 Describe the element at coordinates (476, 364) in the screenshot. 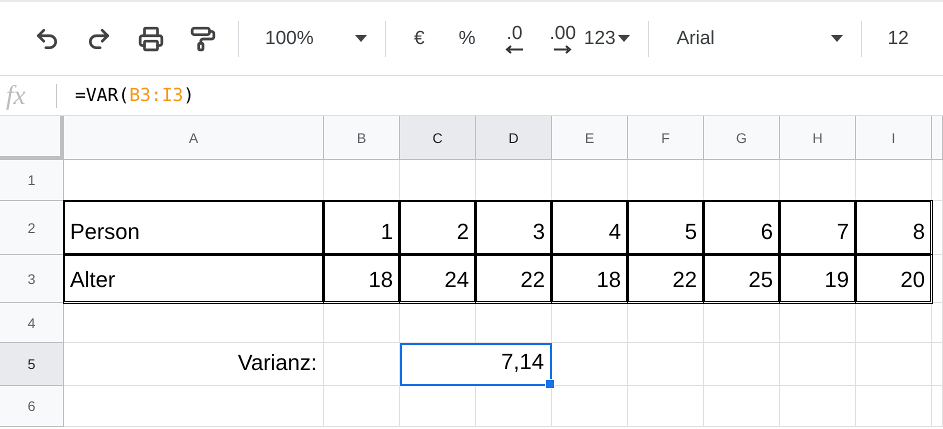

I see `table-cell: 7,14` at that location.